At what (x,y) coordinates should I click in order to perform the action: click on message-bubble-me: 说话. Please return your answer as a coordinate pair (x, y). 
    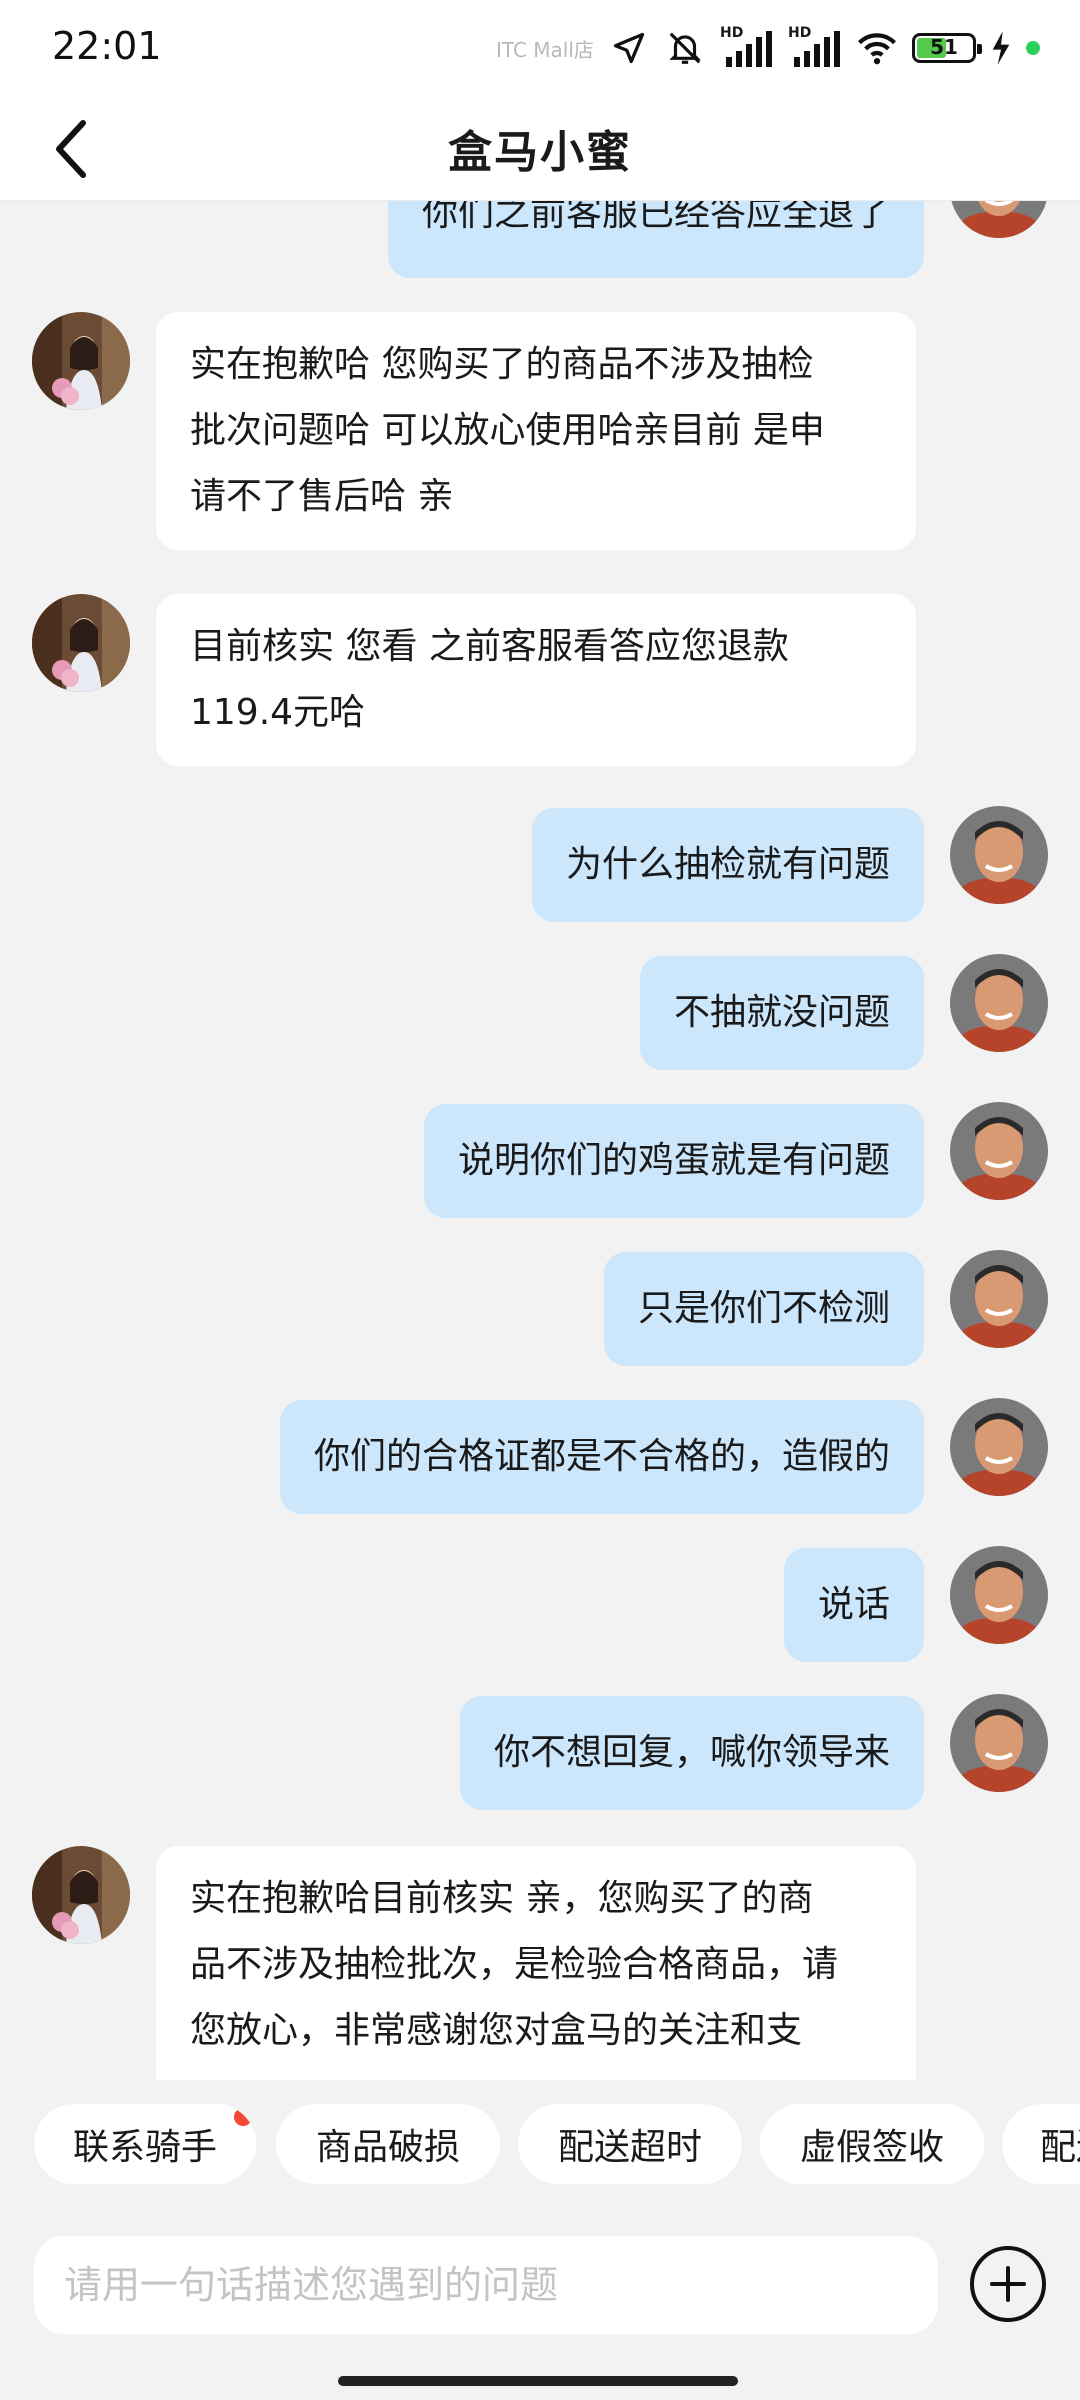
    Looking at the image, I should click on (853, 1605).